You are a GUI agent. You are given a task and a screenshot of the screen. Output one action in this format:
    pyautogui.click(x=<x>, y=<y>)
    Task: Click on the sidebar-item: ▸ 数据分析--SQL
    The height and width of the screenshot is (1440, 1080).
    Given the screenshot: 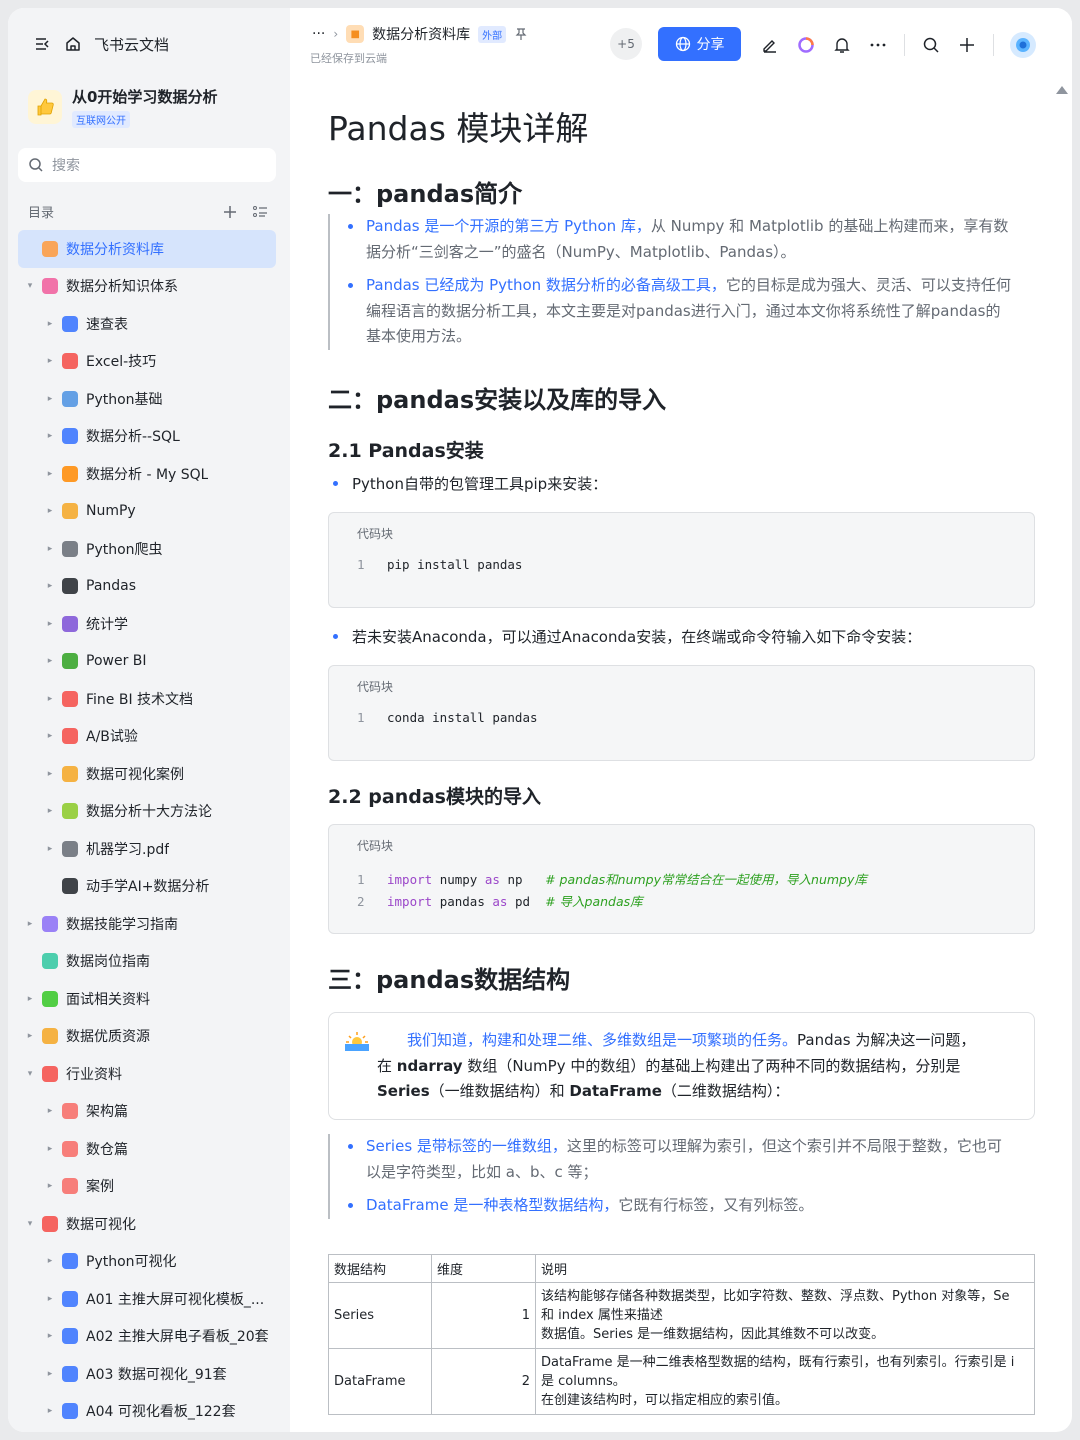 What is the action you would take?
    pyautogui.click(x=147, y=437)
    